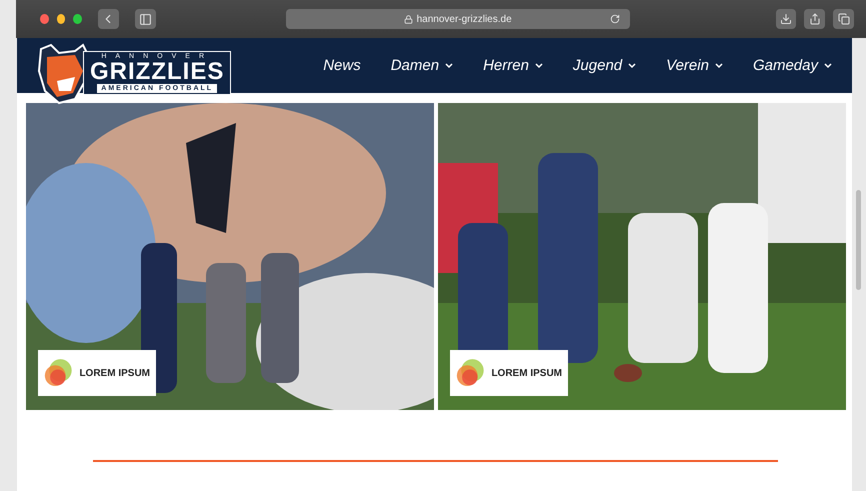  What do you see at coordinates (44, 19) in the screenshot?
I see `close-window-button` at bounding box center [44, 19].